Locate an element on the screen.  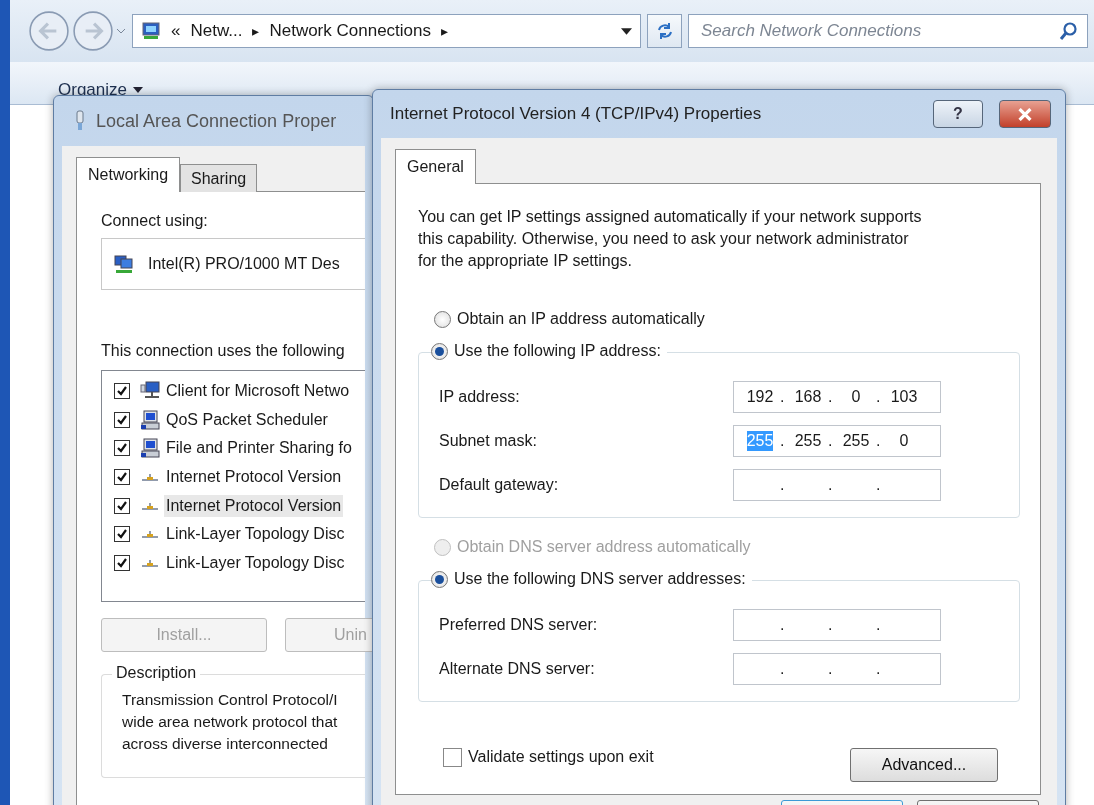
octet-value: 168 is located at coordinates (808, 397).